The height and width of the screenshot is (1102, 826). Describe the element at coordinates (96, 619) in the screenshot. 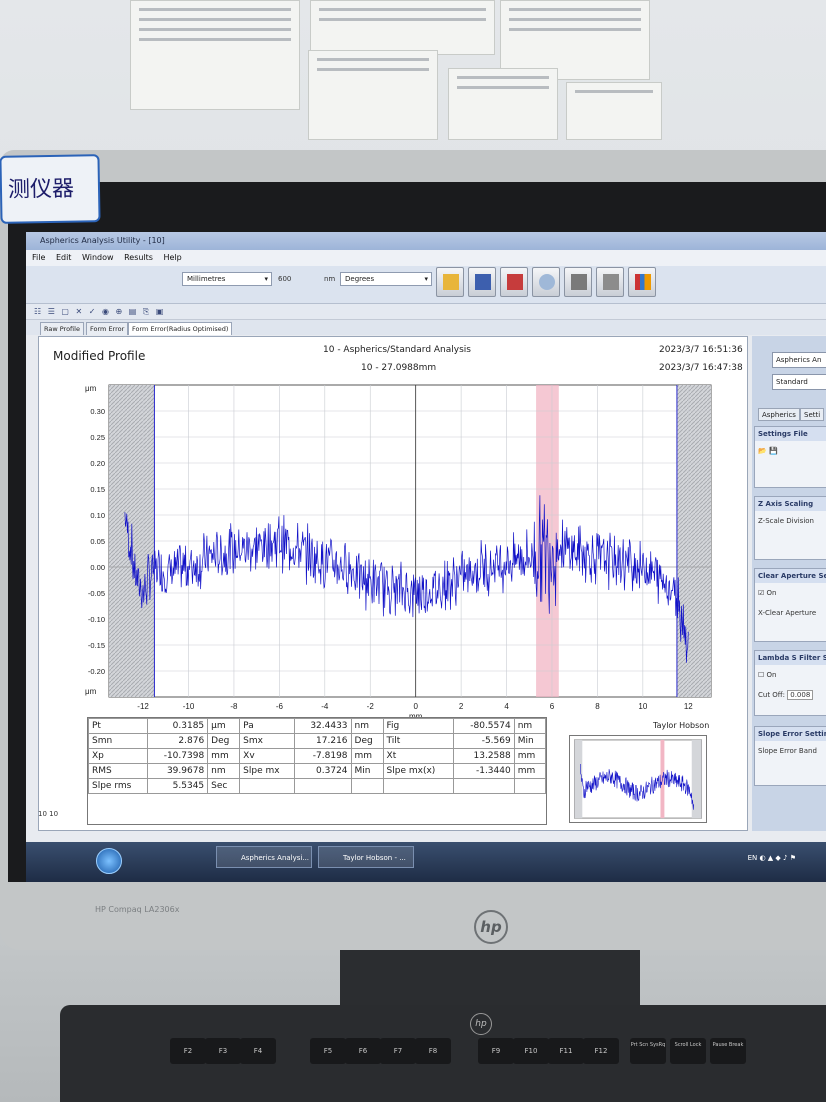

I see `y-tick-label: -0.10` at that location.